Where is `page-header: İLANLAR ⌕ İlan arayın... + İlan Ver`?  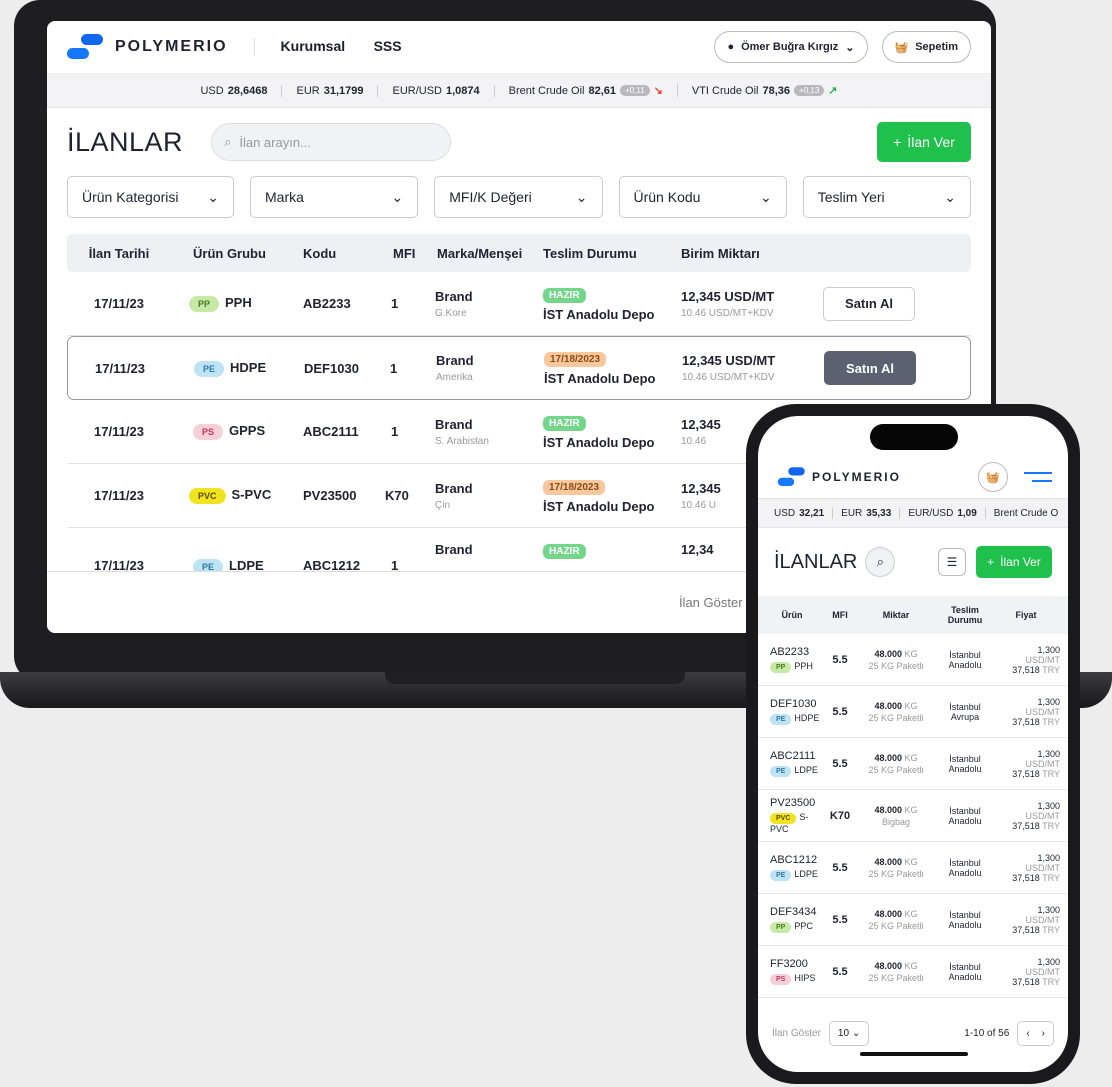
page-header: İLANLAR ⌕ İlan arayın... + İlan Ver is located at coordinates (519, 142).